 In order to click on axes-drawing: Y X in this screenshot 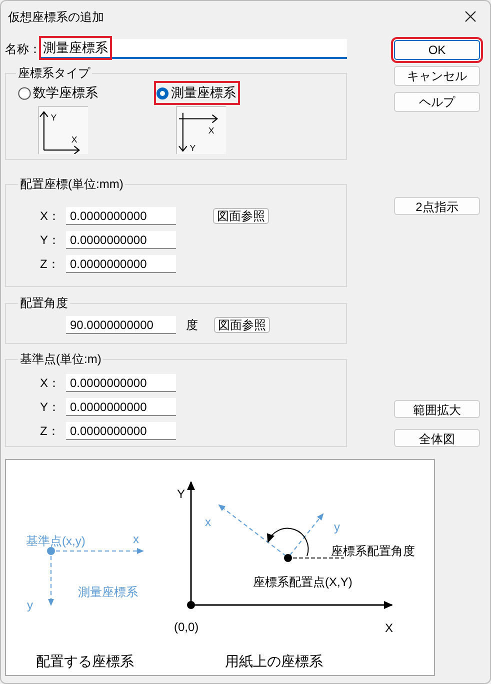, I will do `click(63, 130)`.